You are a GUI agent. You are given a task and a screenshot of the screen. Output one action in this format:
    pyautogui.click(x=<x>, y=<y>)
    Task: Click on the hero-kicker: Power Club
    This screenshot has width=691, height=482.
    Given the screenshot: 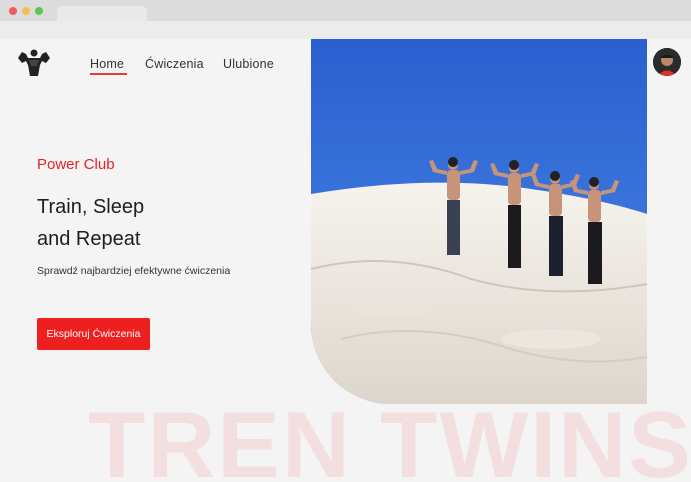 What is the action you would take?
    pyautogui.click(x=76, y=164)
    